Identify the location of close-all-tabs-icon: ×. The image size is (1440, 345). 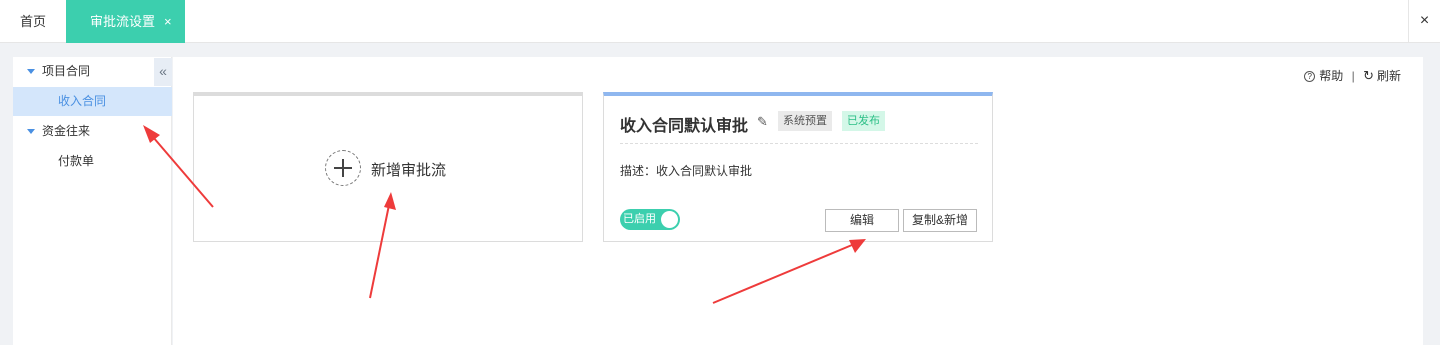
(1424, 21).